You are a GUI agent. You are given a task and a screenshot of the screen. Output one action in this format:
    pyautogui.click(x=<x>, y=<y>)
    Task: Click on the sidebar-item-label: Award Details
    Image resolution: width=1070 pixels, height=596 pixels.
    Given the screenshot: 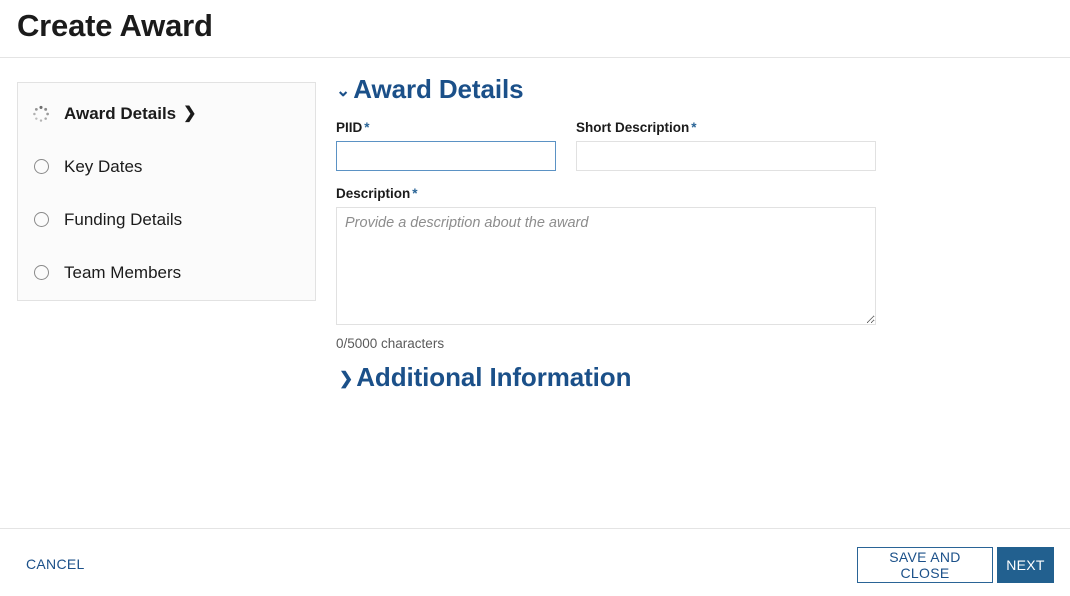 What is the action you would take?
    pyautogui.click(x=120, y=113)
    